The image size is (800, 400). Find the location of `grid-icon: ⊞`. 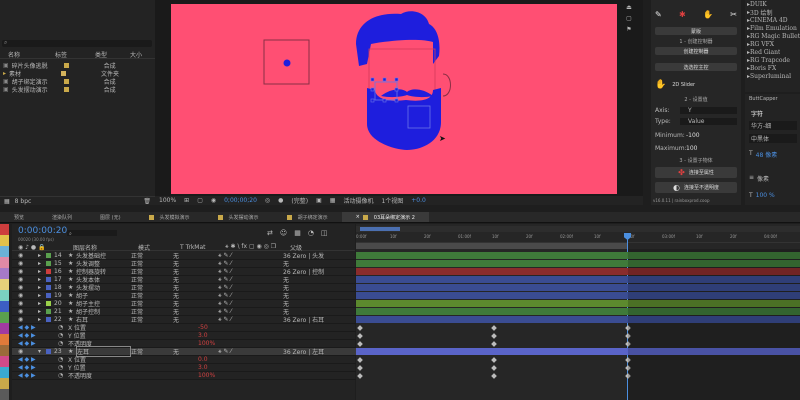

grid-icon: ⊞ is located at coordinates (186, 200).